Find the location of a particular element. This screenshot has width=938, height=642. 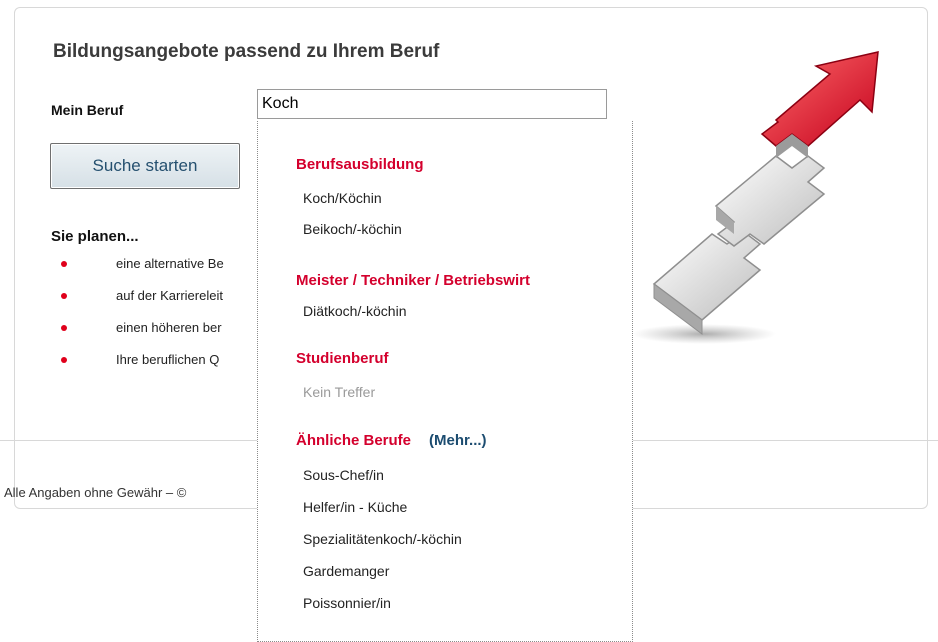

beruf-input is located at coordinates (432, 104).